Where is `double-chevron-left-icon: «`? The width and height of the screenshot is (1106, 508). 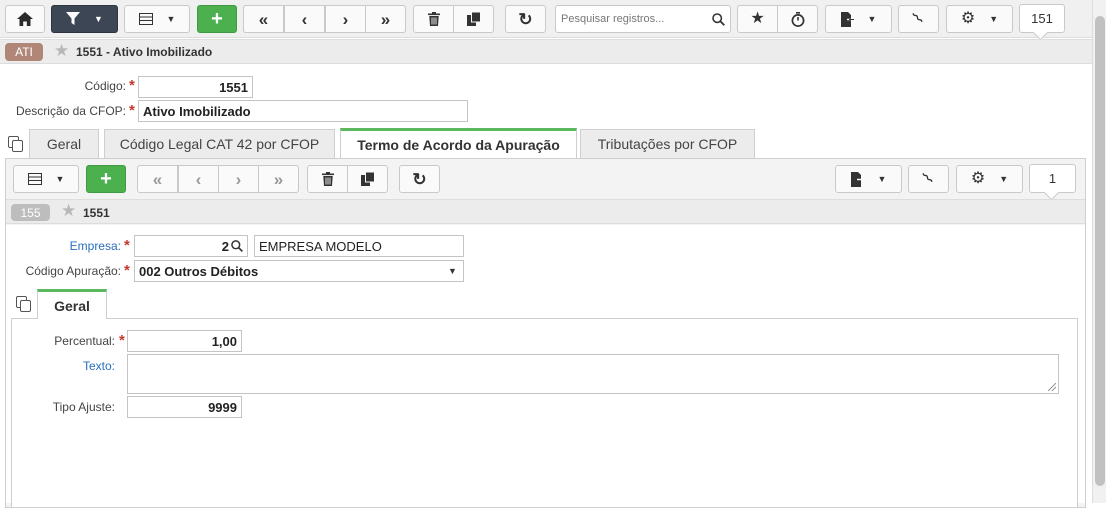 double-chevron-left-icon: « is located at coordinates (263, 19).